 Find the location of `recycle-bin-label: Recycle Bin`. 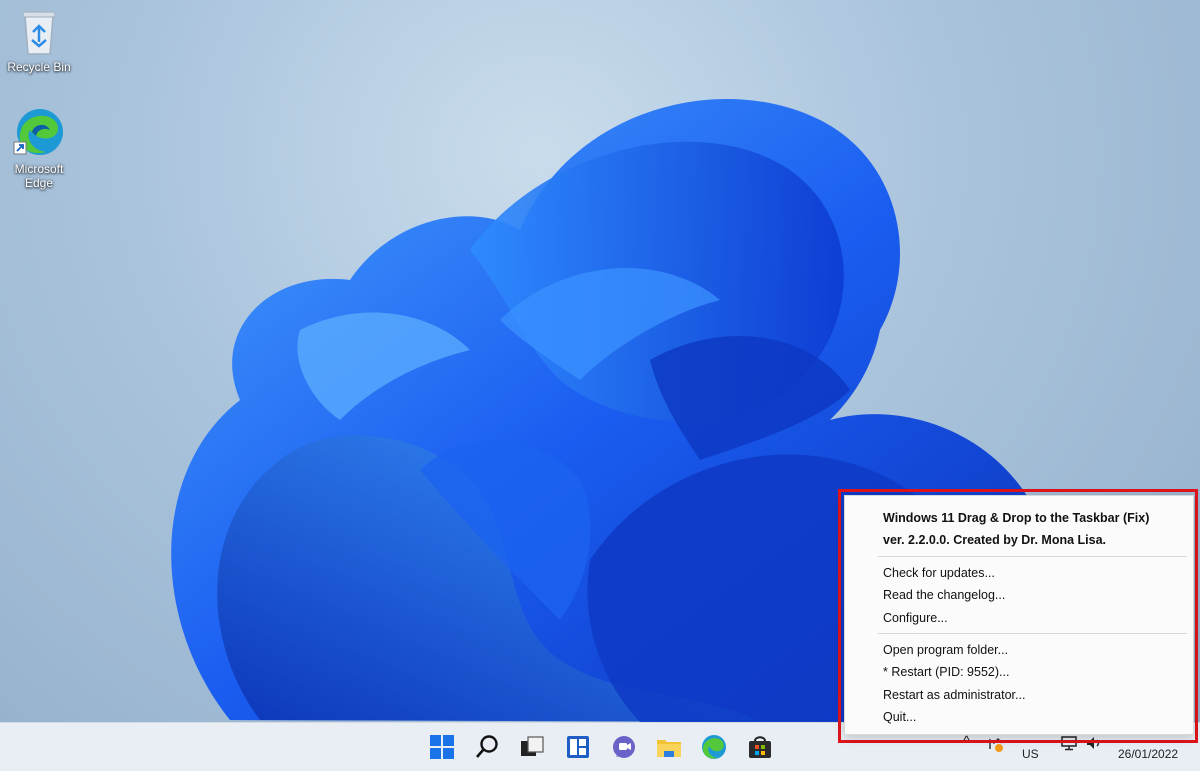

recycle-bin-label: Recycle Bin is located at coordinates (39, 67).